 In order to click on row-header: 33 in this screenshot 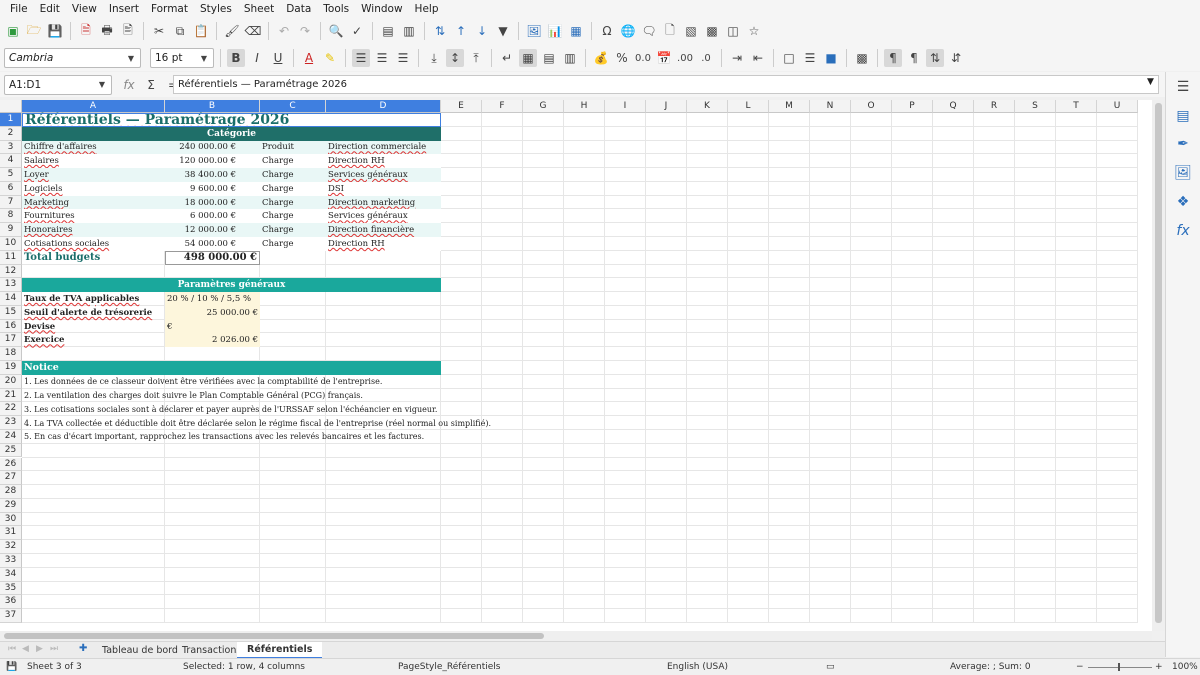, I will do `click(11, 560)`.